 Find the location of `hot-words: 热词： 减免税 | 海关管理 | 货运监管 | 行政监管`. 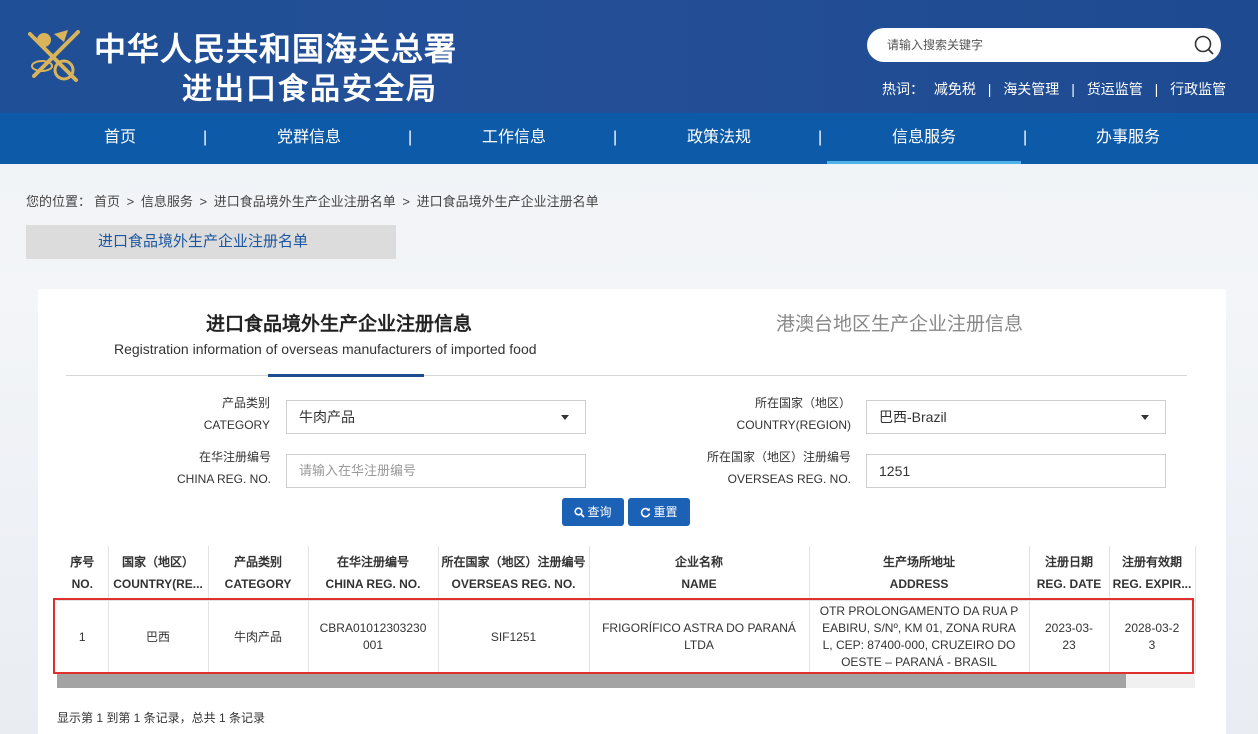

hot-words: 热词： 减免税 | 海关管理 | 货运监管 | 行政监管 is located at coordinates (1054, 89).